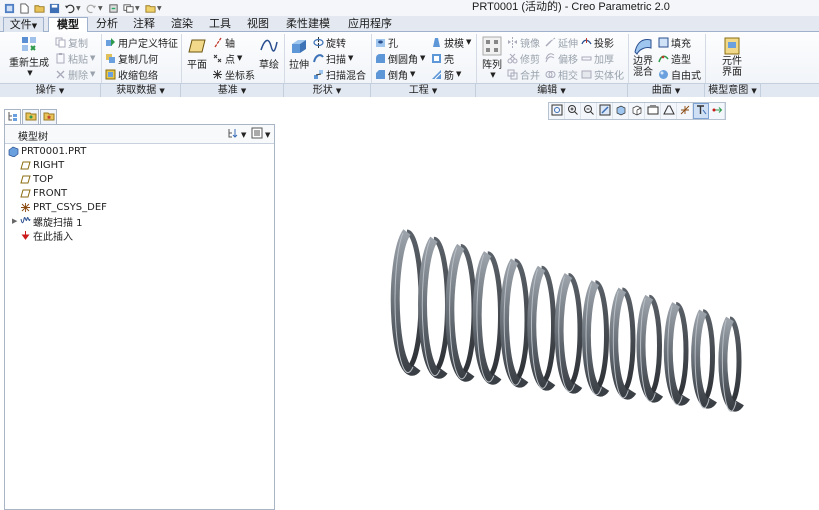  I want to click on windows-dropdown-icon: ▼, so click(138, 8).